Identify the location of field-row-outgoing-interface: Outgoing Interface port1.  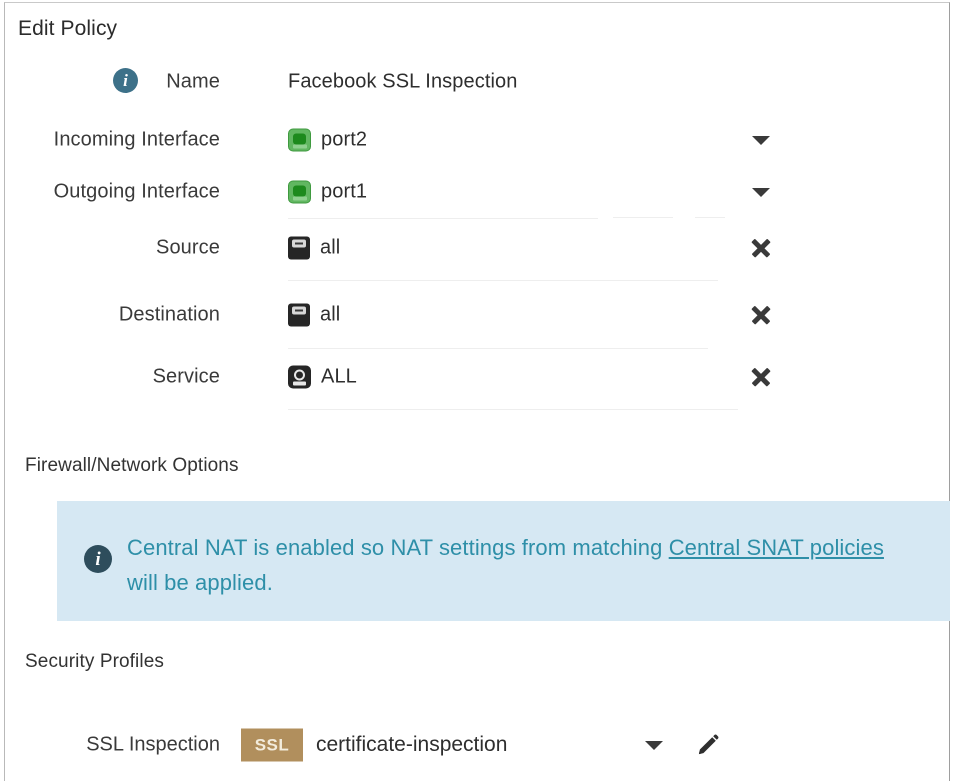
(477, 192).